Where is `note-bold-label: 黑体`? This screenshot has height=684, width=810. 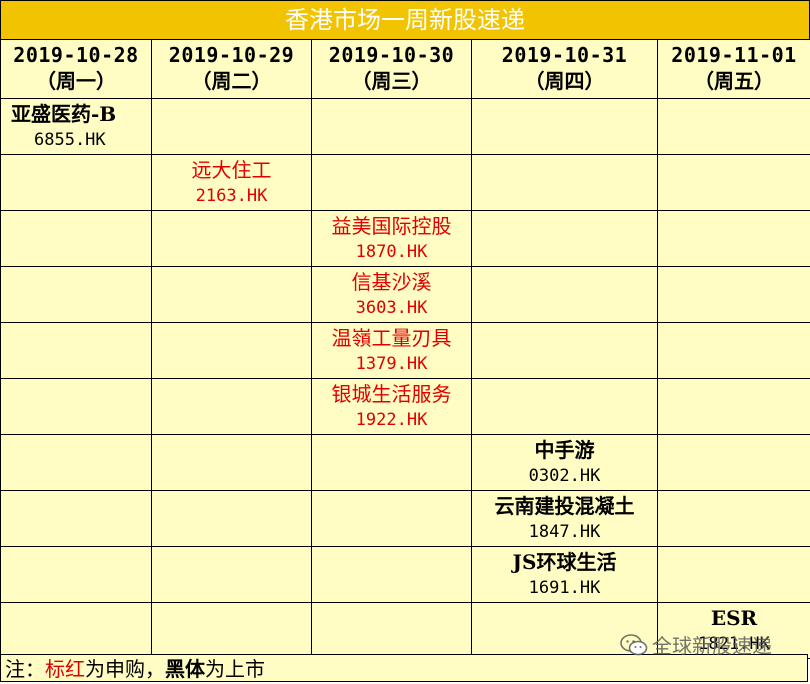 note-bold-label: 黑体 is located at coordinates (185, 669).